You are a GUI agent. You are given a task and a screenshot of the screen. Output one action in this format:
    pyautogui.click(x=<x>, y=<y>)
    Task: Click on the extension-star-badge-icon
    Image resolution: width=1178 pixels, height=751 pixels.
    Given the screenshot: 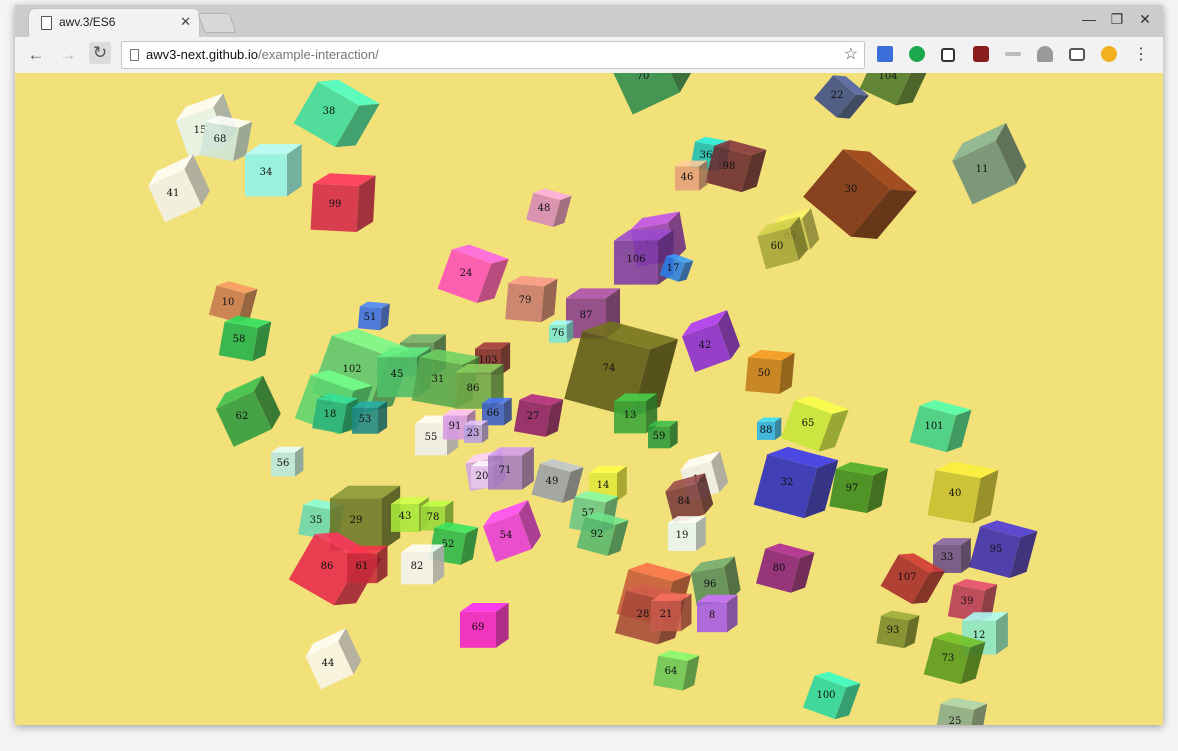 What is the action you would take?
    pyautogui.click(x=1109, y=54)
    